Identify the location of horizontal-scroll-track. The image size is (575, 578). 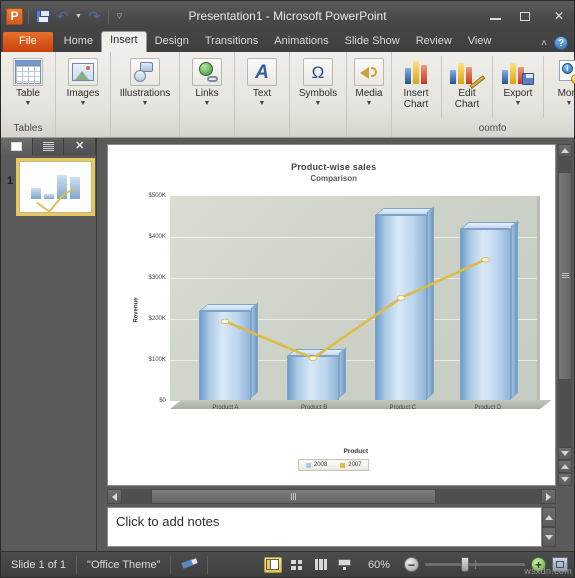
(331, 496).